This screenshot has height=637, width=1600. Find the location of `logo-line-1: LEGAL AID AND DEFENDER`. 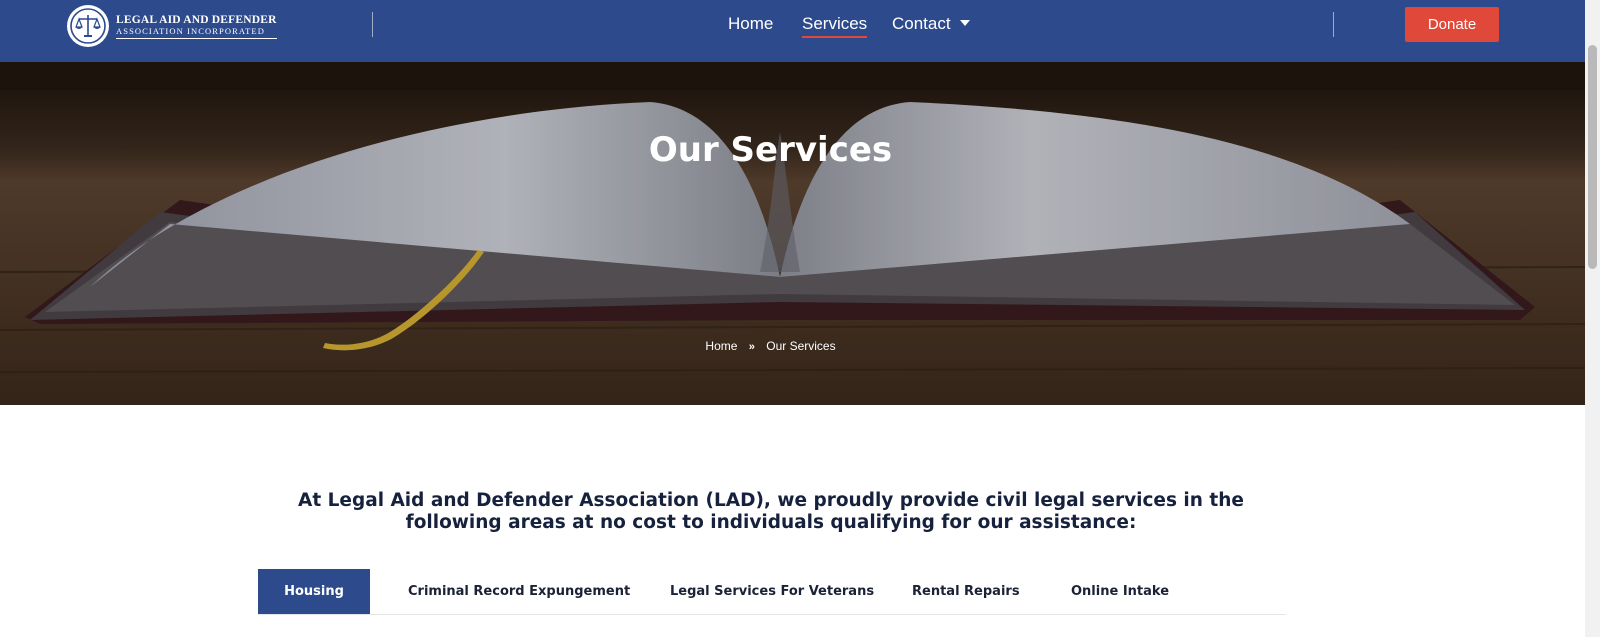

logo-line-1: LEGAL AID AND DEFENDER is located at coordinates (196, 19).